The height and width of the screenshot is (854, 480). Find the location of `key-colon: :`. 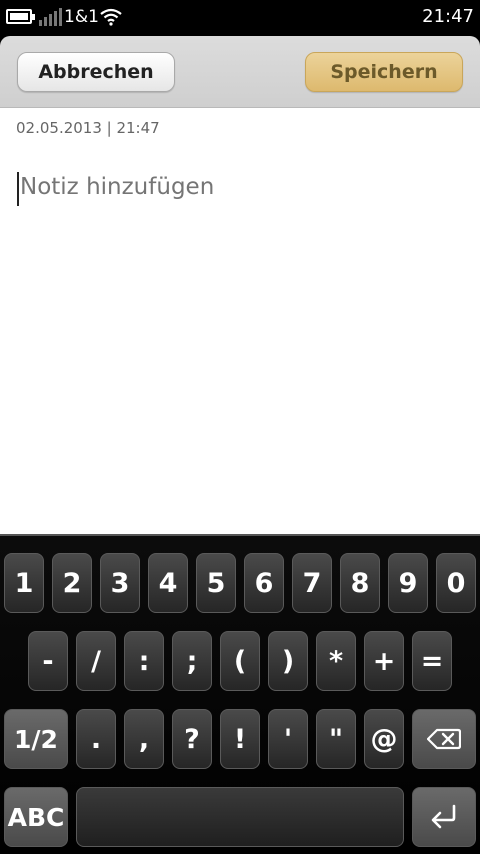

key-colon: : is located at coordinates (144, 661).